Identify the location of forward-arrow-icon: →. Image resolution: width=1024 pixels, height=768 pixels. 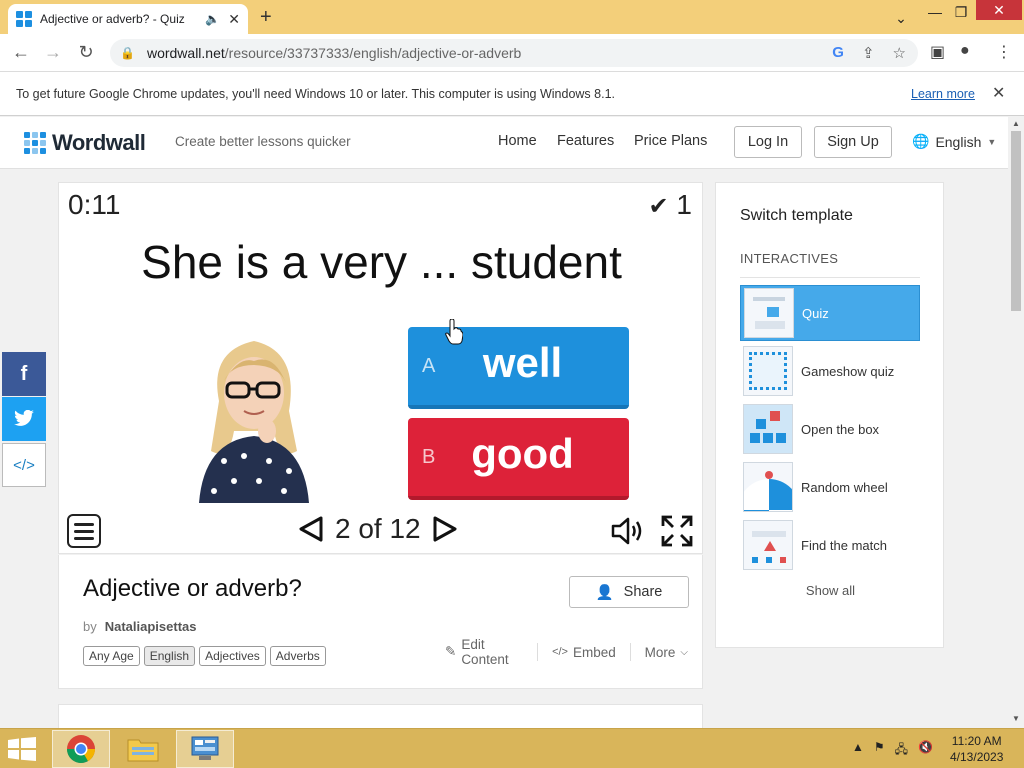
(53, 52).